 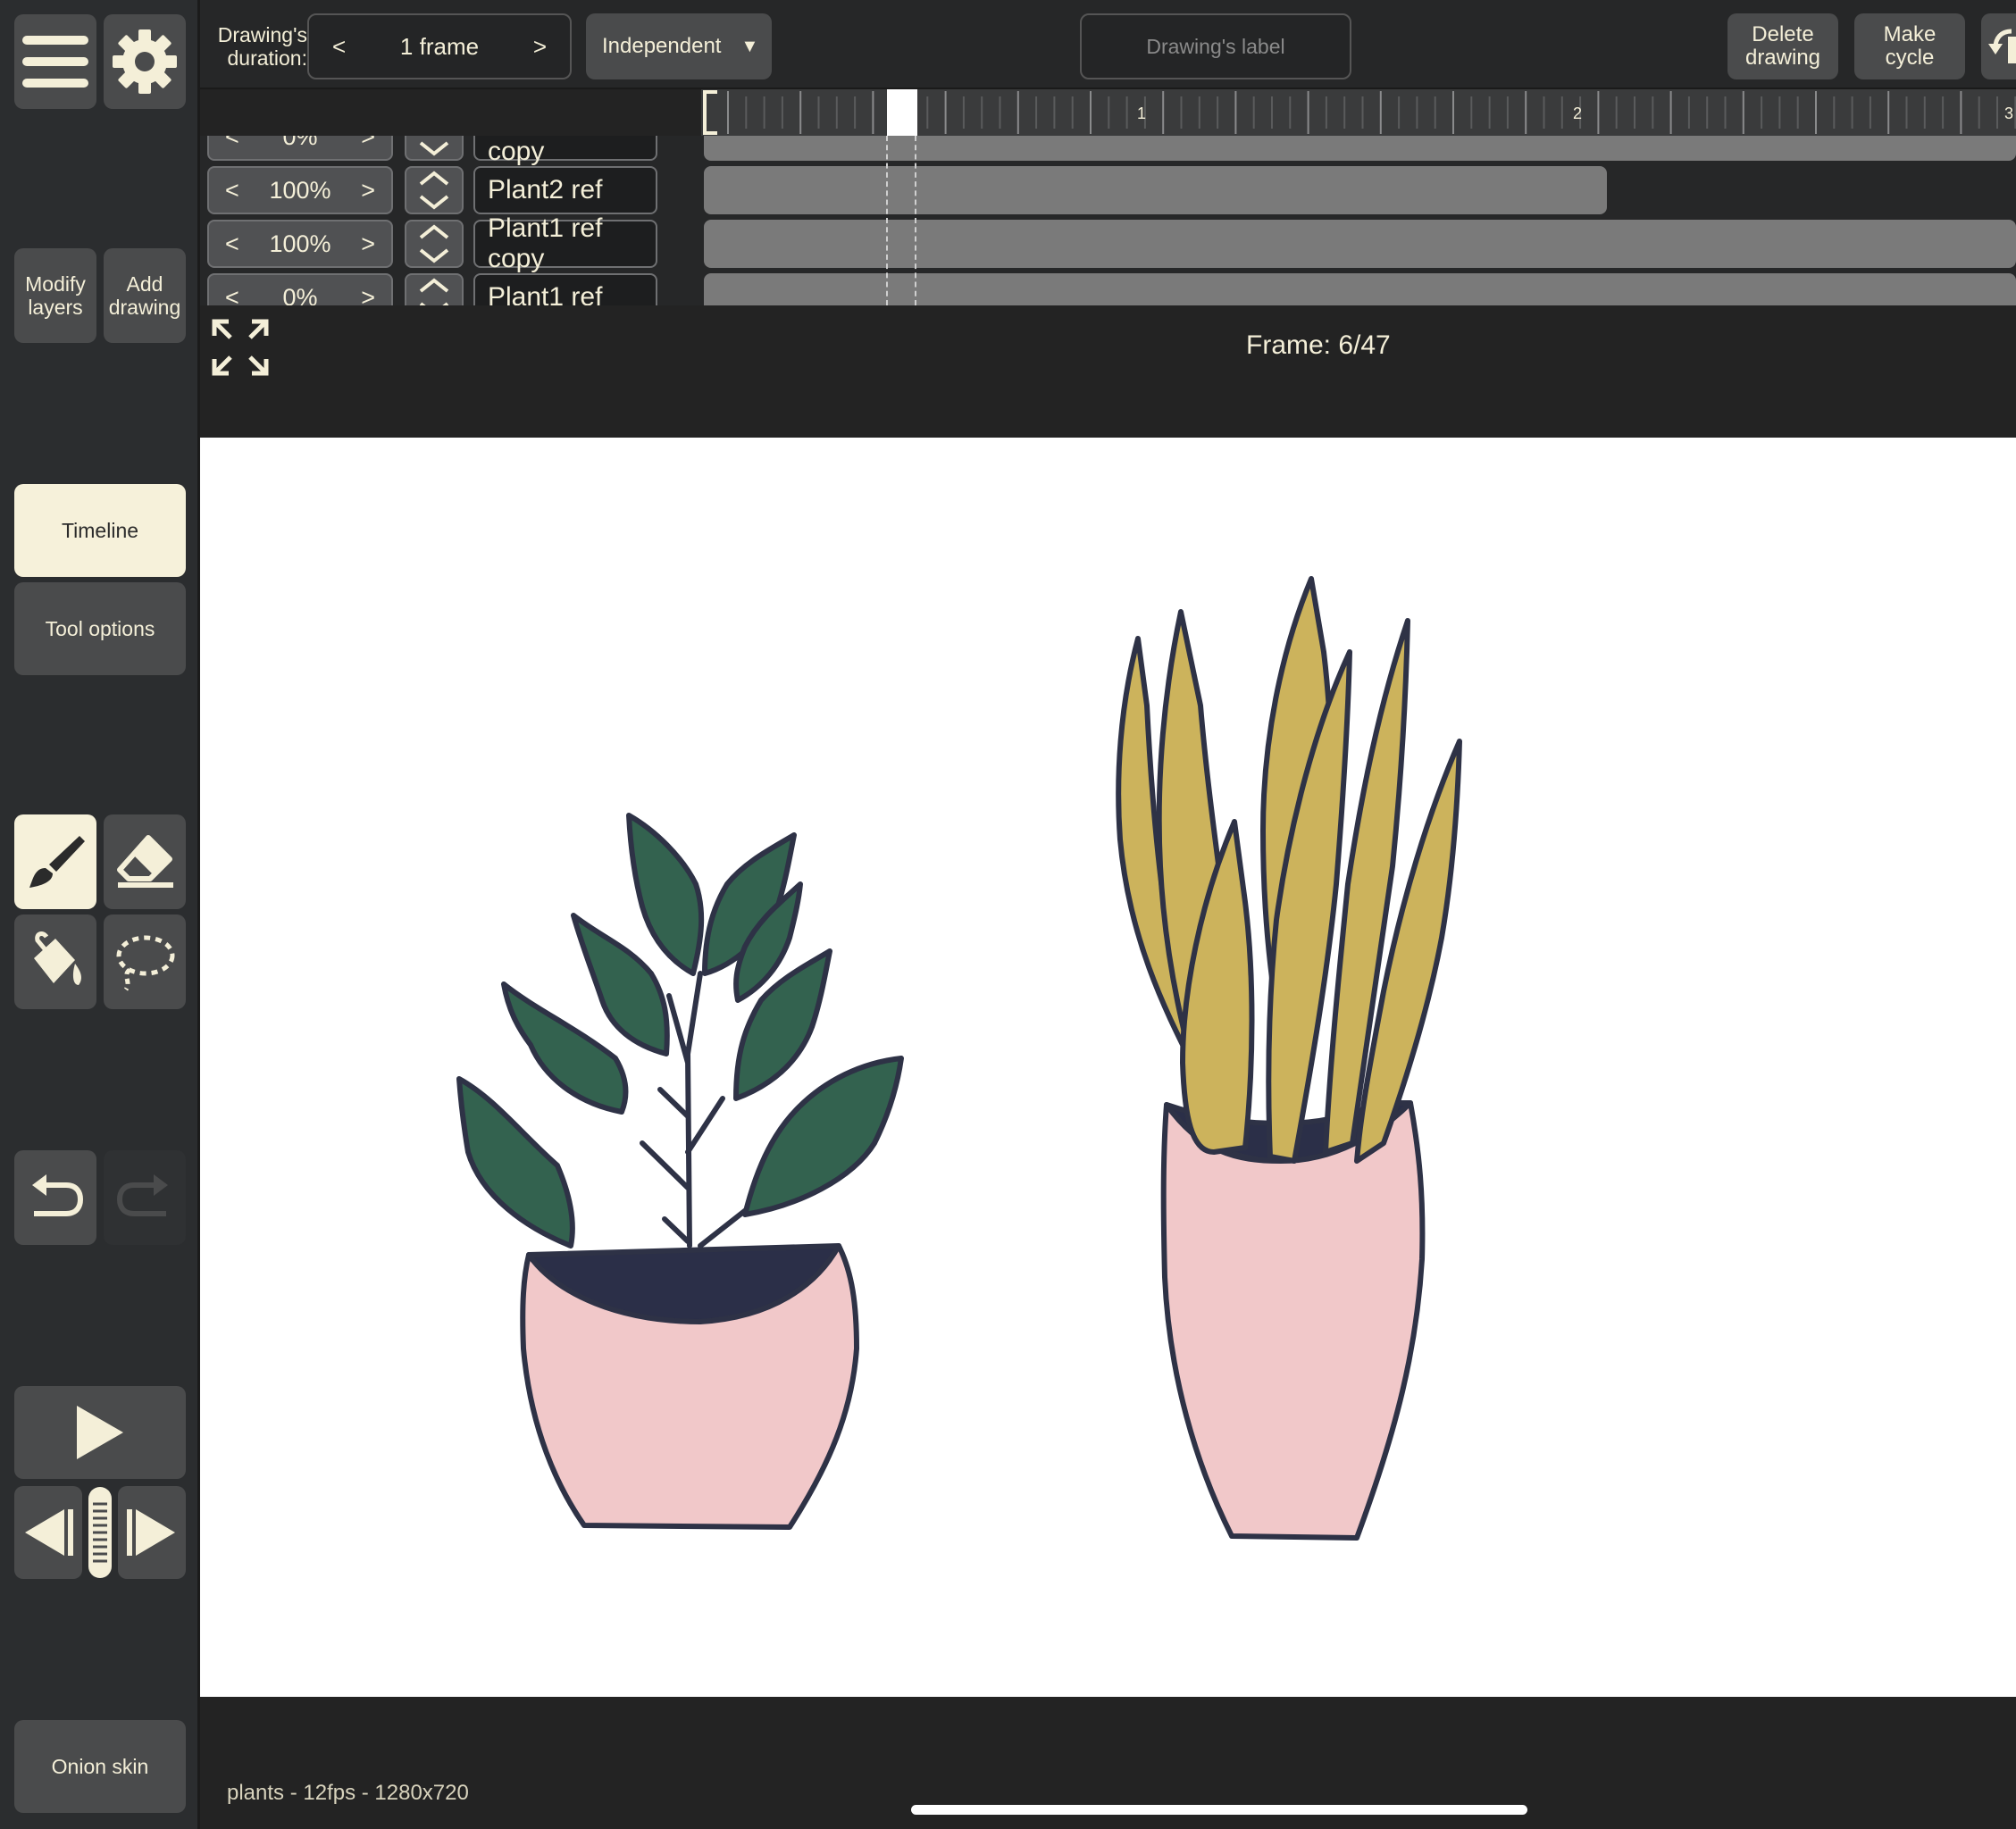 I want to click on layer-name: Plant2 ref copy, so click(x=565, y=151).